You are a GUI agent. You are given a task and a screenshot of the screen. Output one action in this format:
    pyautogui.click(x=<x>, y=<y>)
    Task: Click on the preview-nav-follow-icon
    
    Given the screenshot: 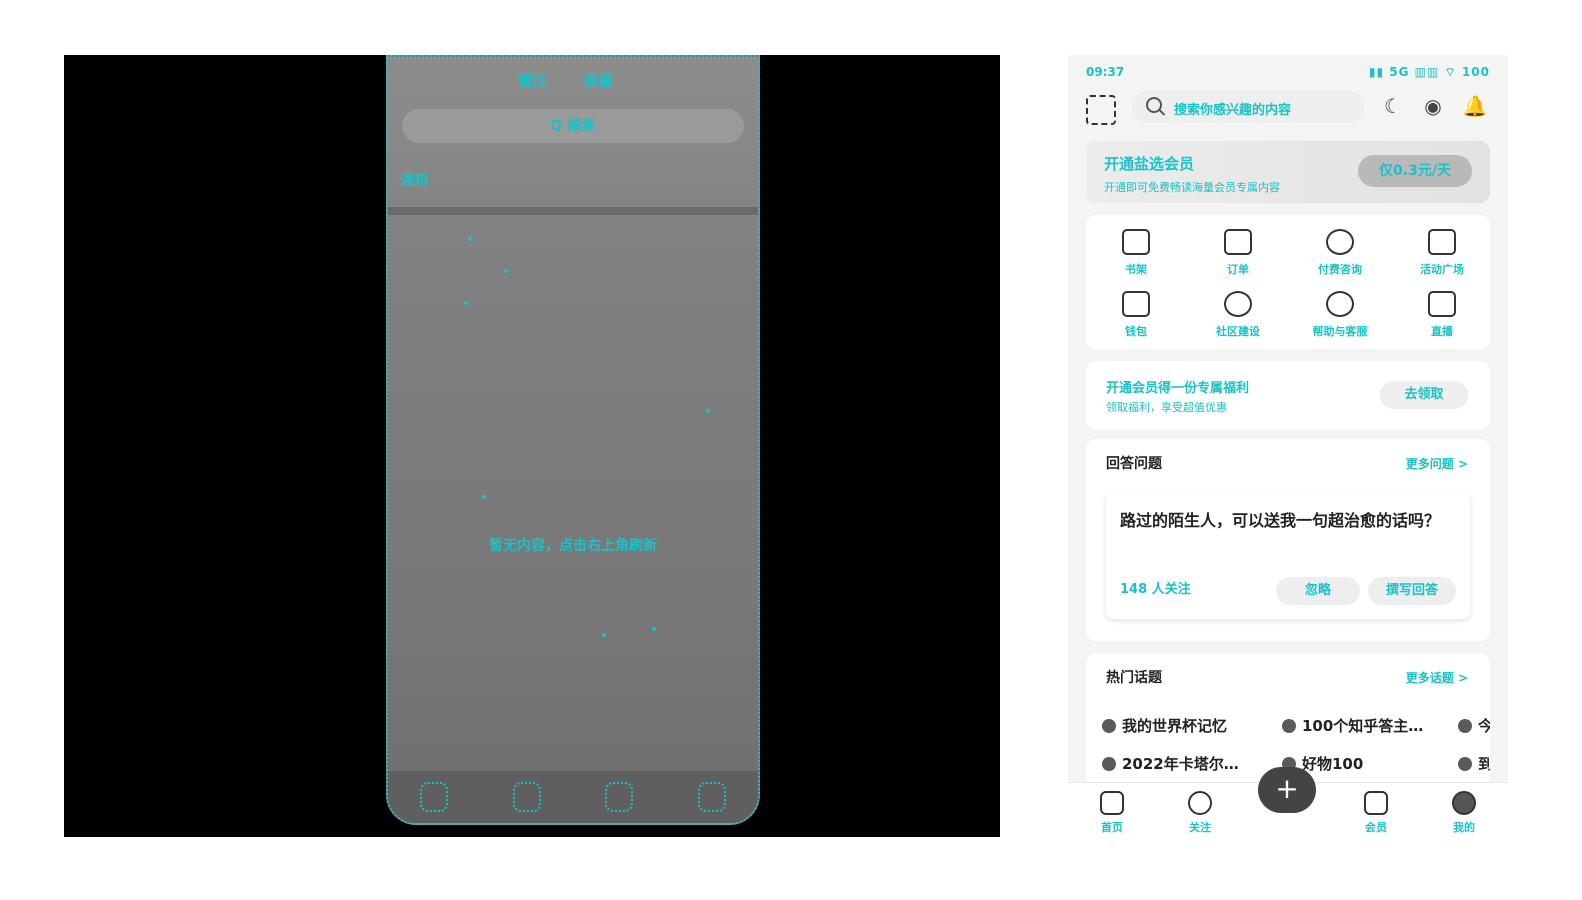 What is the action you would take?
    pyautogui.click(x=526, y=797)
    